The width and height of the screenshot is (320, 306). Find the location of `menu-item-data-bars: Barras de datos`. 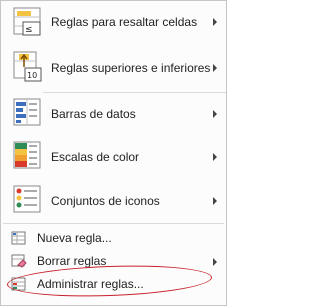

menu-item-data-bars: Barras de datos is located at coordinates (113, 113).